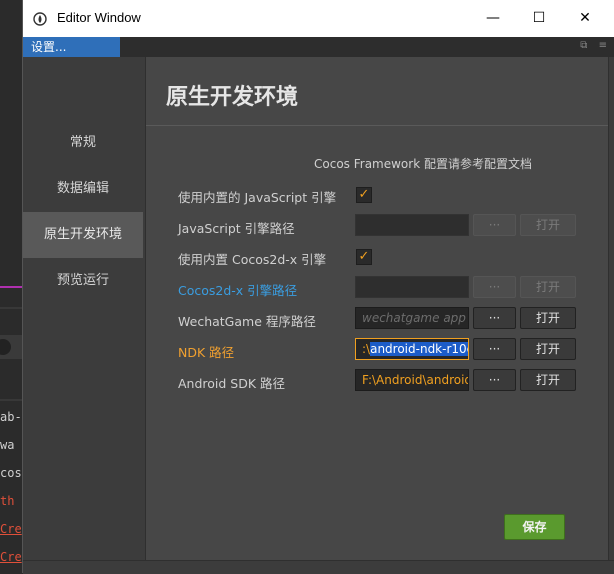 The image size is (614, 574). I want to click on maximize-button: ☐, so click(539, 18).